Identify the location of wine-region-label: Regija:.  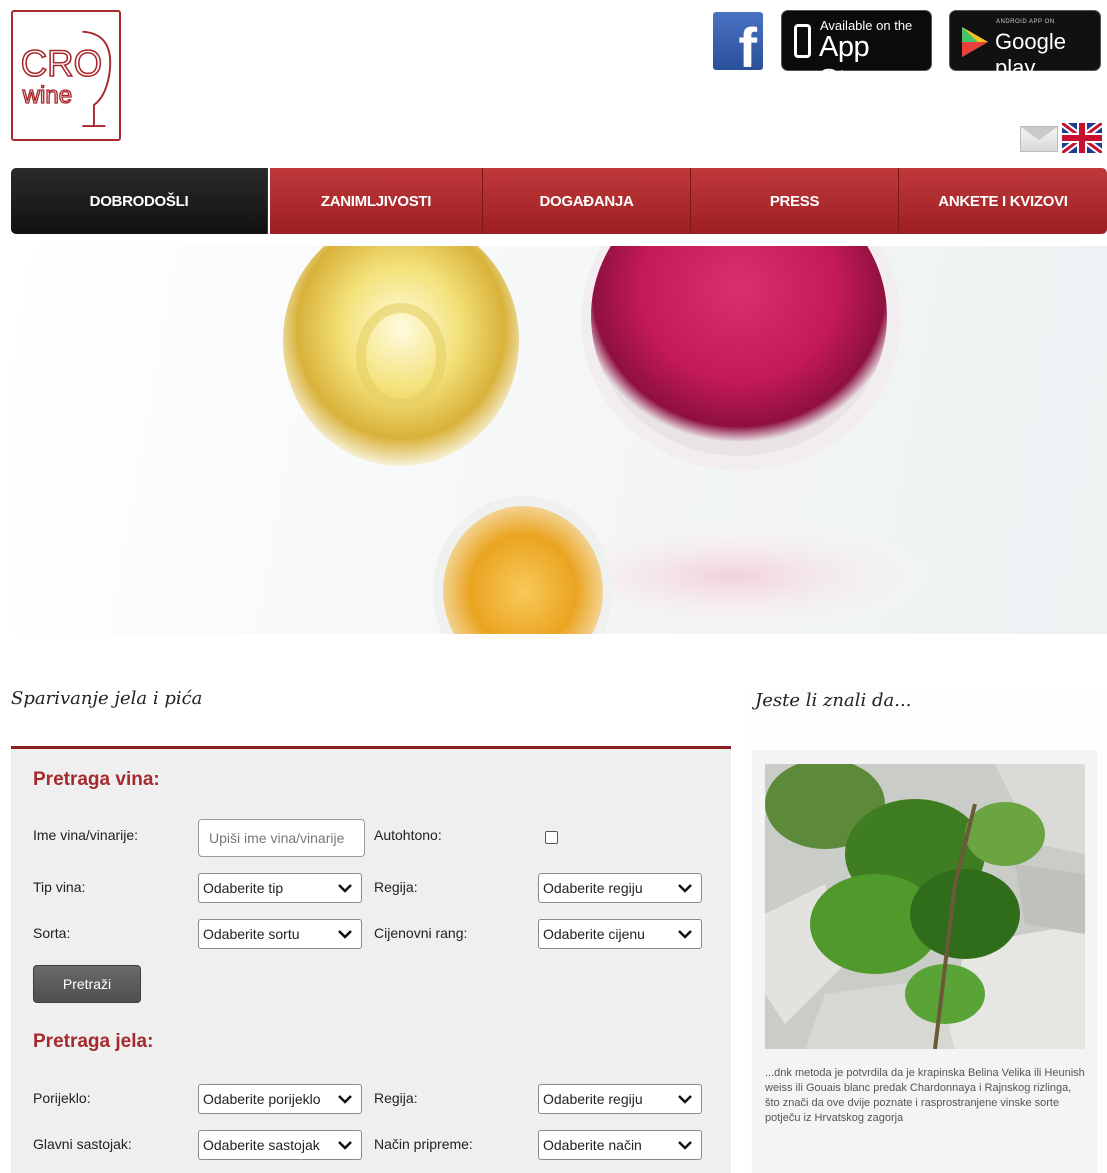
(396, 887).